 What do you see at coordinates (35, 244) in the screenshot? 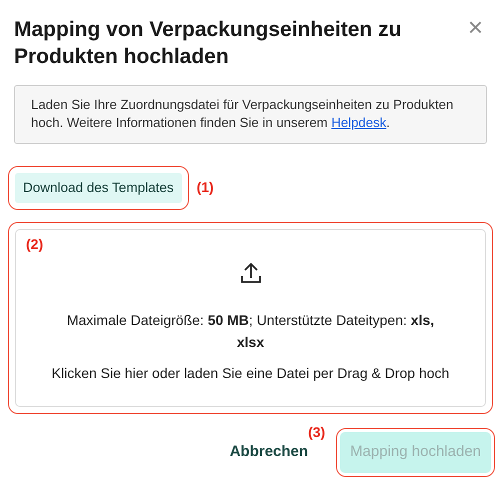
I see `annotation-label: (2)` at bounding box center [35, 244].